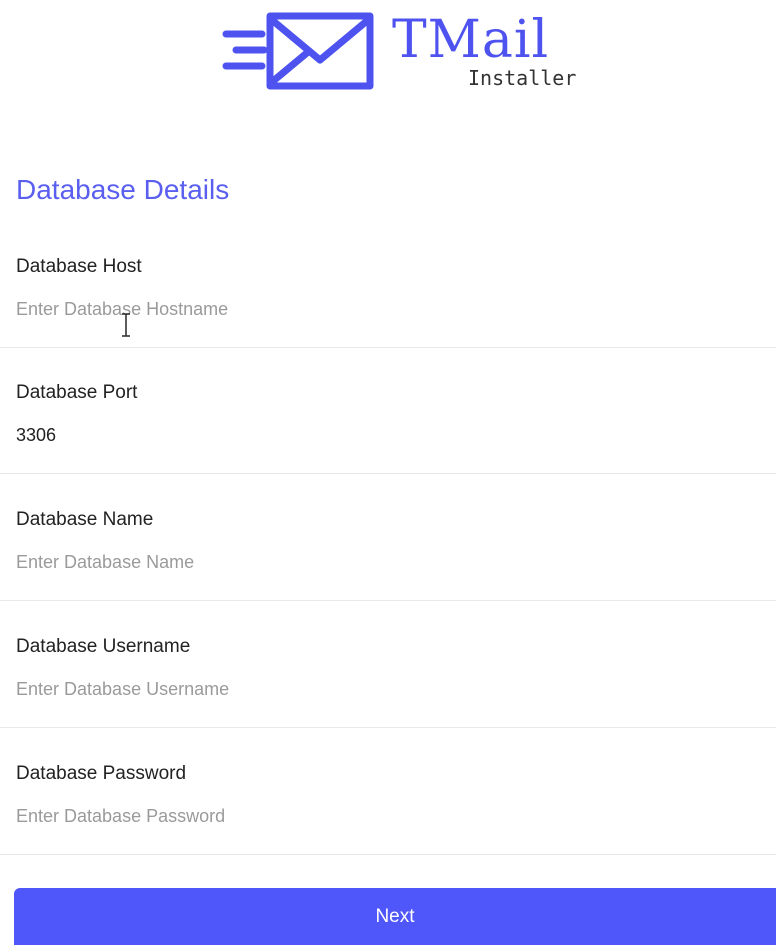 The height and width of the screenshot is (945, 776). I want to click on database-port-input, so click(386, 435).